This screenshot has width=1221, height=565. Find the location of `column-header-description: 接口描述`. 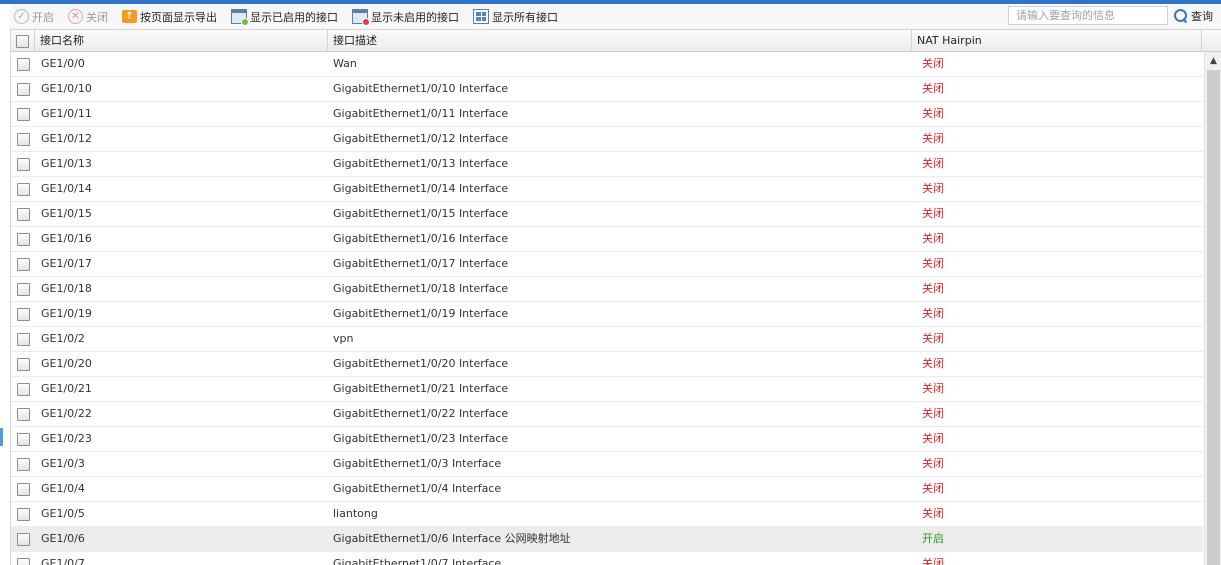

column-header-description: 接口描述 is located at coordinates (620, 41).